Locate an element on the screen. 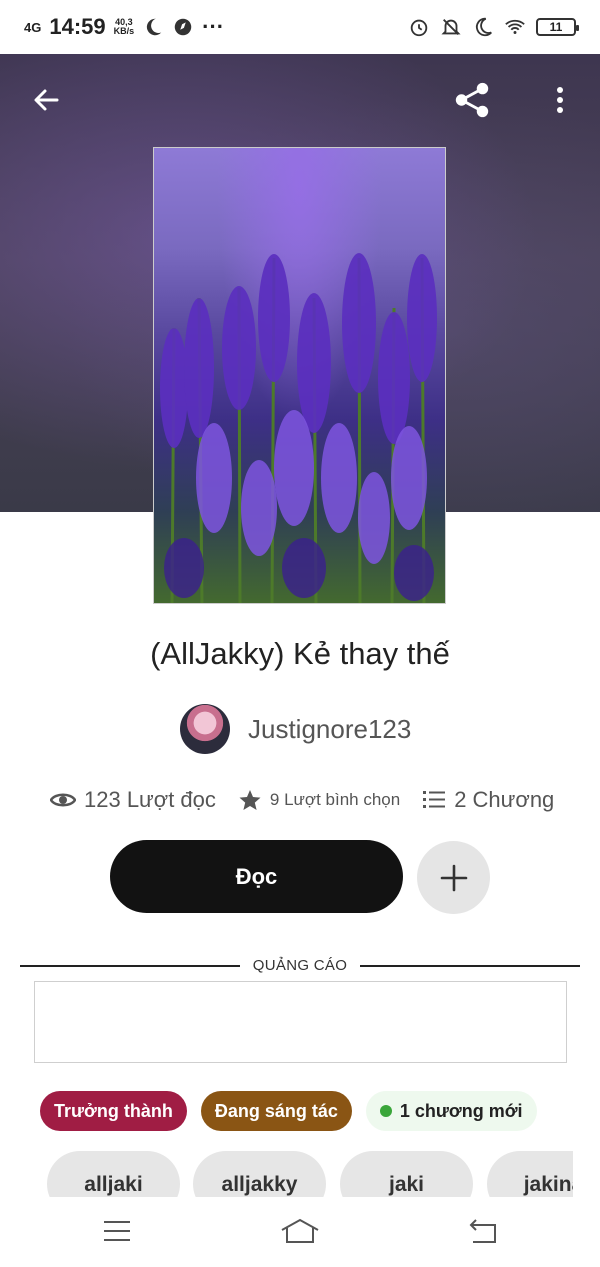  network-speed: 40,3 KB/s is located at coordinates (124, 27).